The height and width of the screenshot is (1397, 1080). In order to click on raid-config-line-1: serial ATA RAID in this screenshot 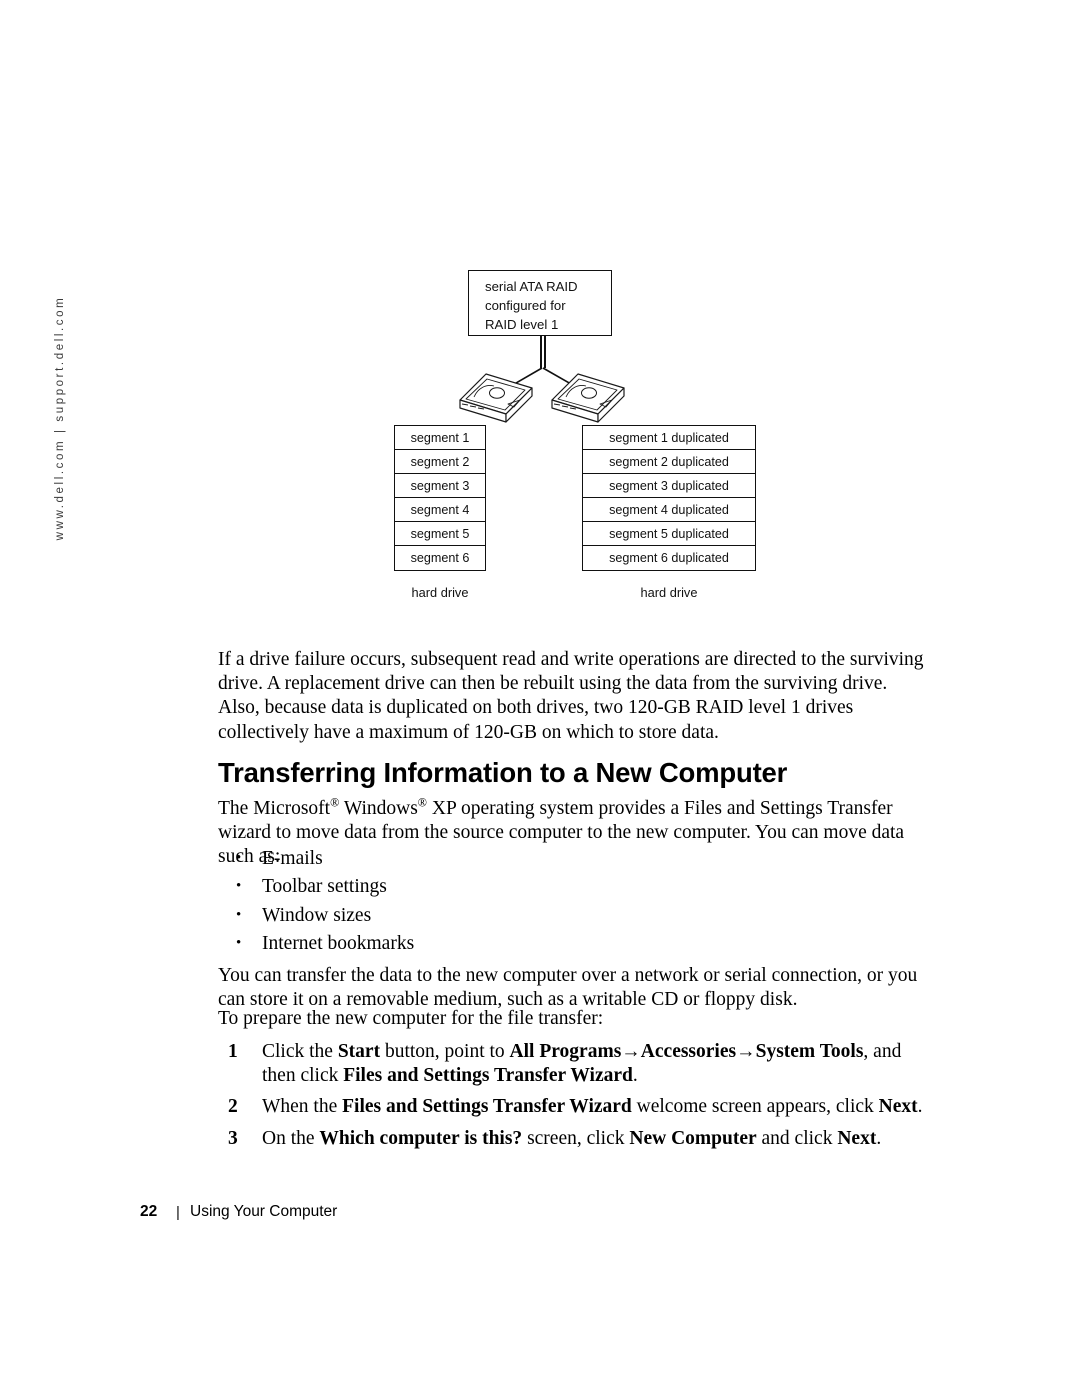, I will do `click(531, 286)`.